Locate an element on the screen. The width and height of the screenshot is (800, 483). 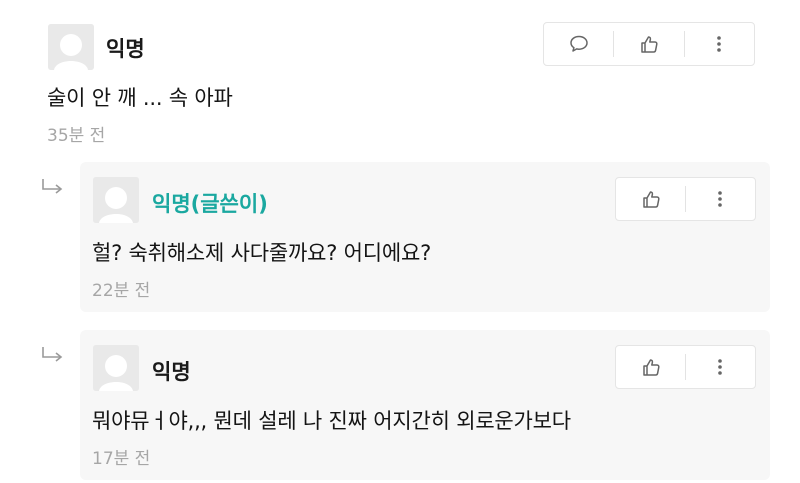
comment-icon is located at coordinates (578, 43).